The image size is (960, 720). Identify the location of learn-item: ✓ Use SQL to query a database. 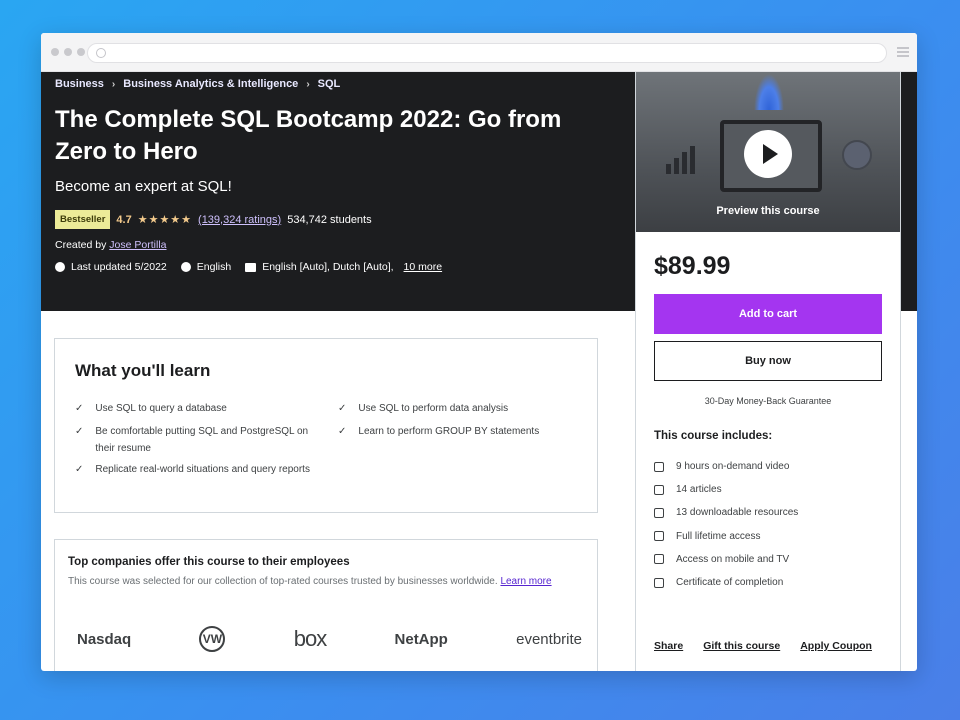
(195, 408).